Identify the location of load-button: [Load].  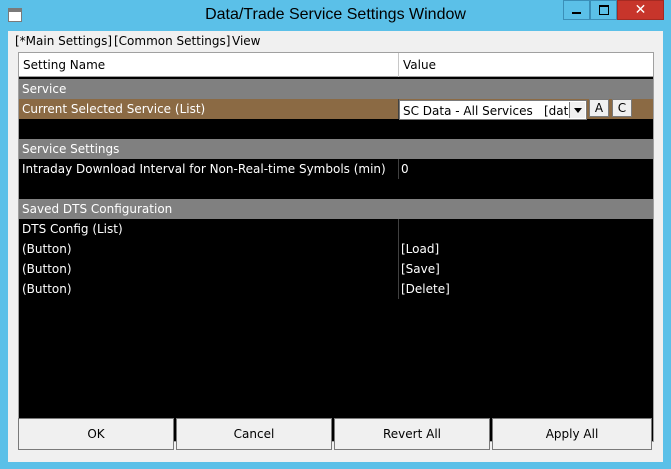
(420, 249).